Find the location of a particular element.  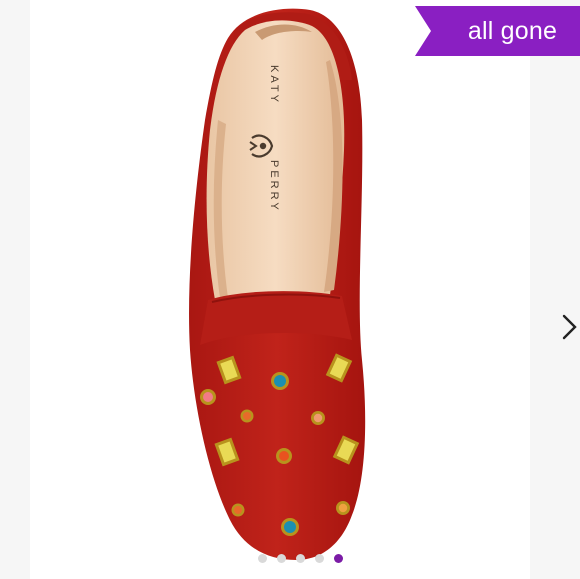

next-photo-button is located at coordinates (569, 327).